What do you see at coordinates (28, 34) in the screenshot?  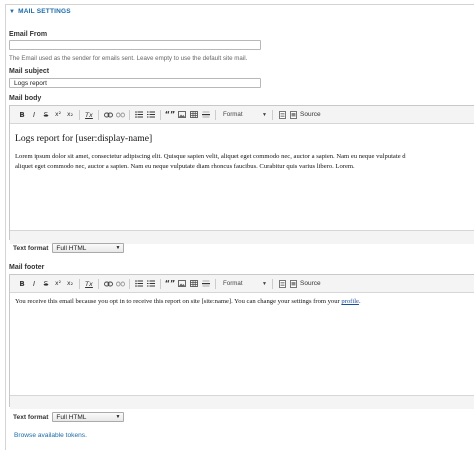 I see `email-from-label: Email From` at bounding box center [28, 34].